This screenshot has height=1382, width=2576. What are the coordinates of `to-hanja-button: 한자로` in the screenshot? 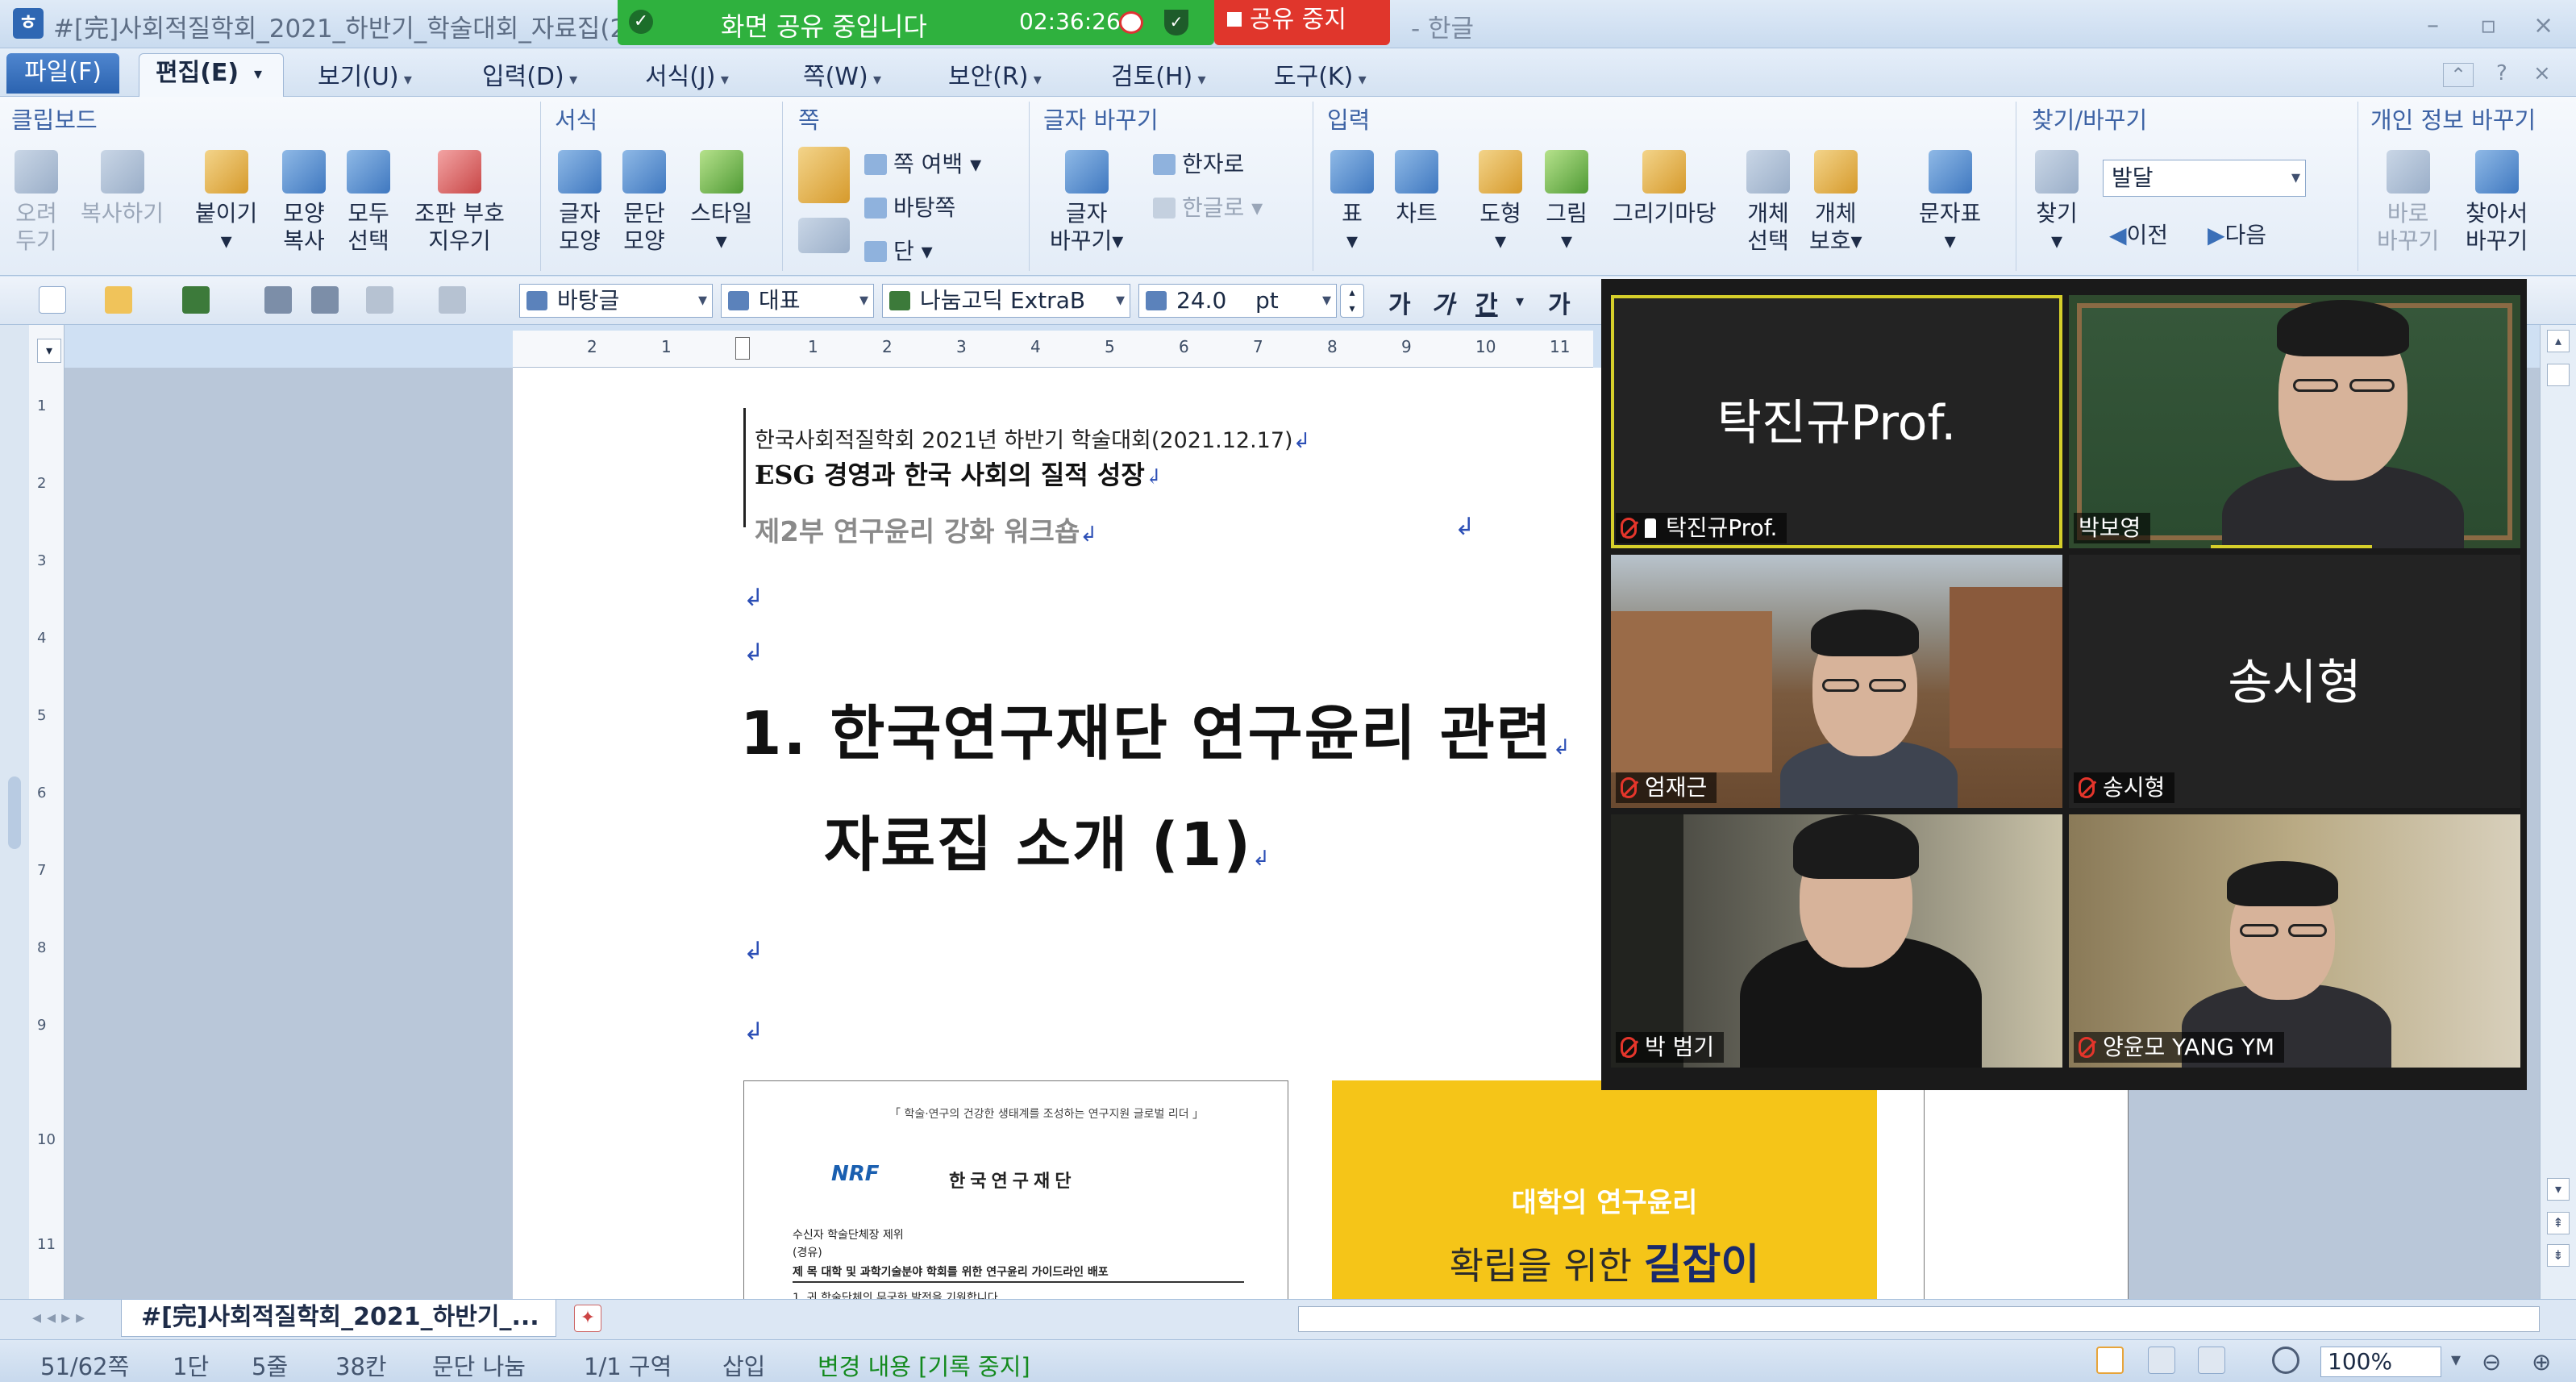 It's located at (1198, 163).